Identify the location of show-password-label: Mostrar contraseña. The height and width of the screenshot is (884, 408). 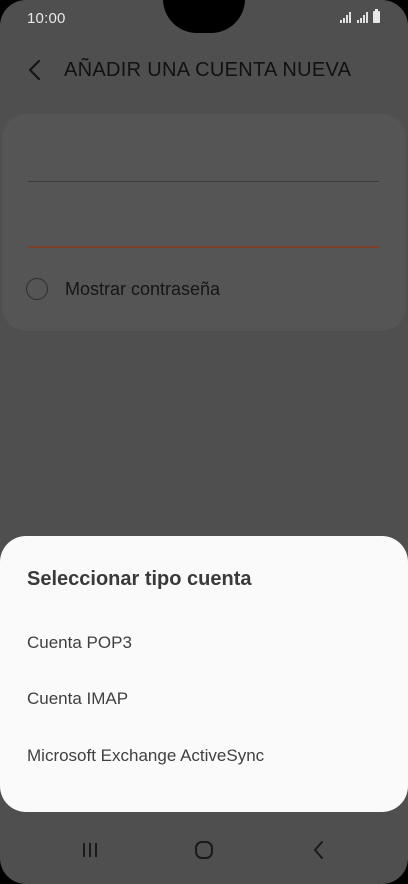
(143, 288).